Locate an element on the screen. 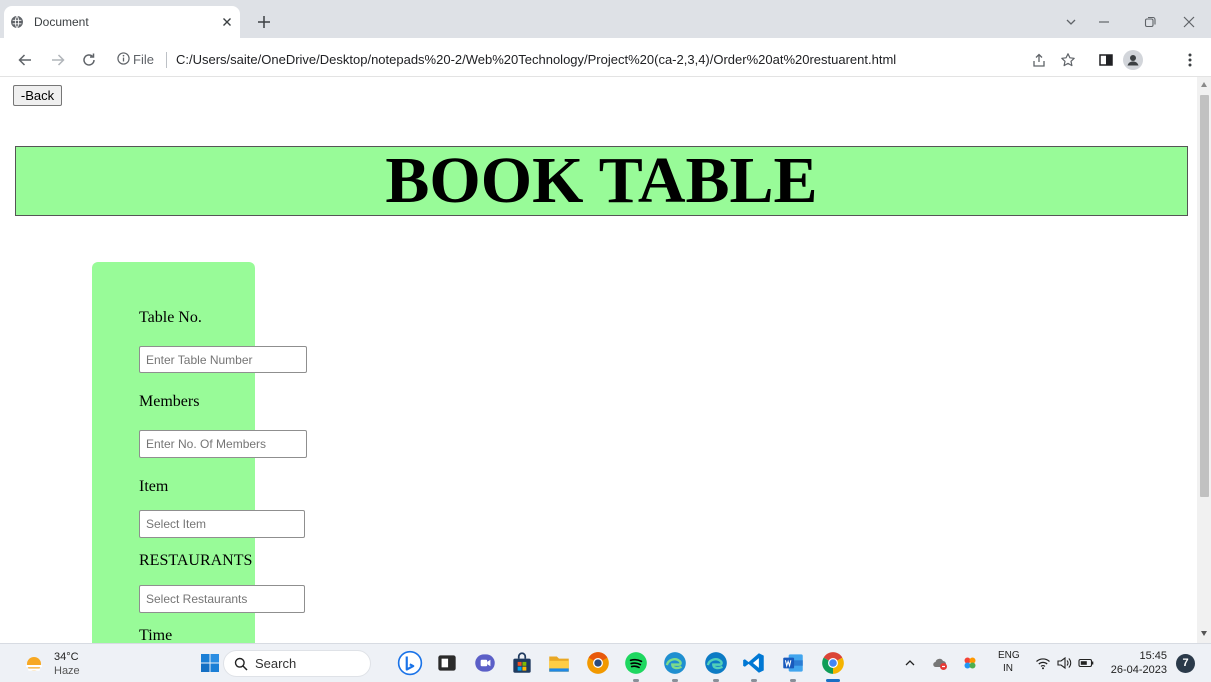 The height and width of the screenshot is (682, 1211). store-icon is located at coordinates (522, 663).